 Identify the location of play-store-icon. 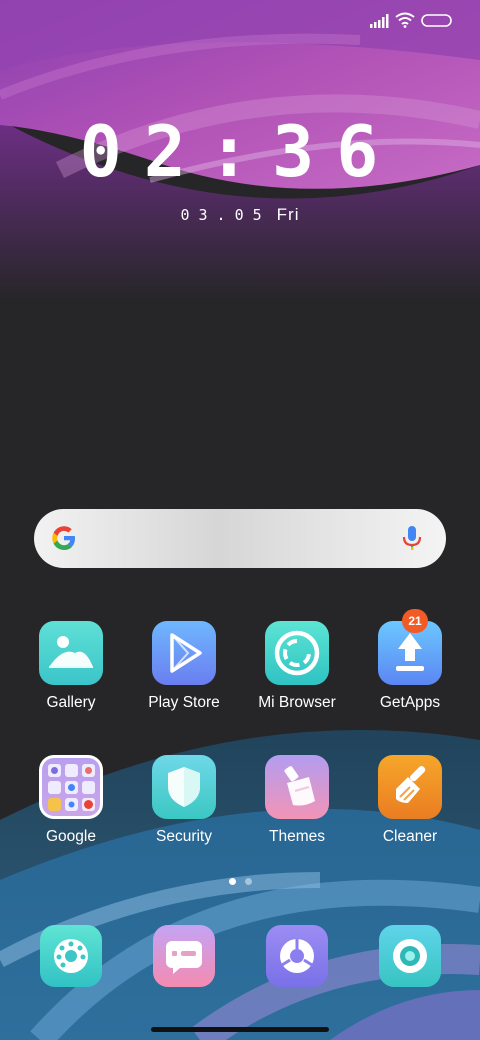
(184, 653).